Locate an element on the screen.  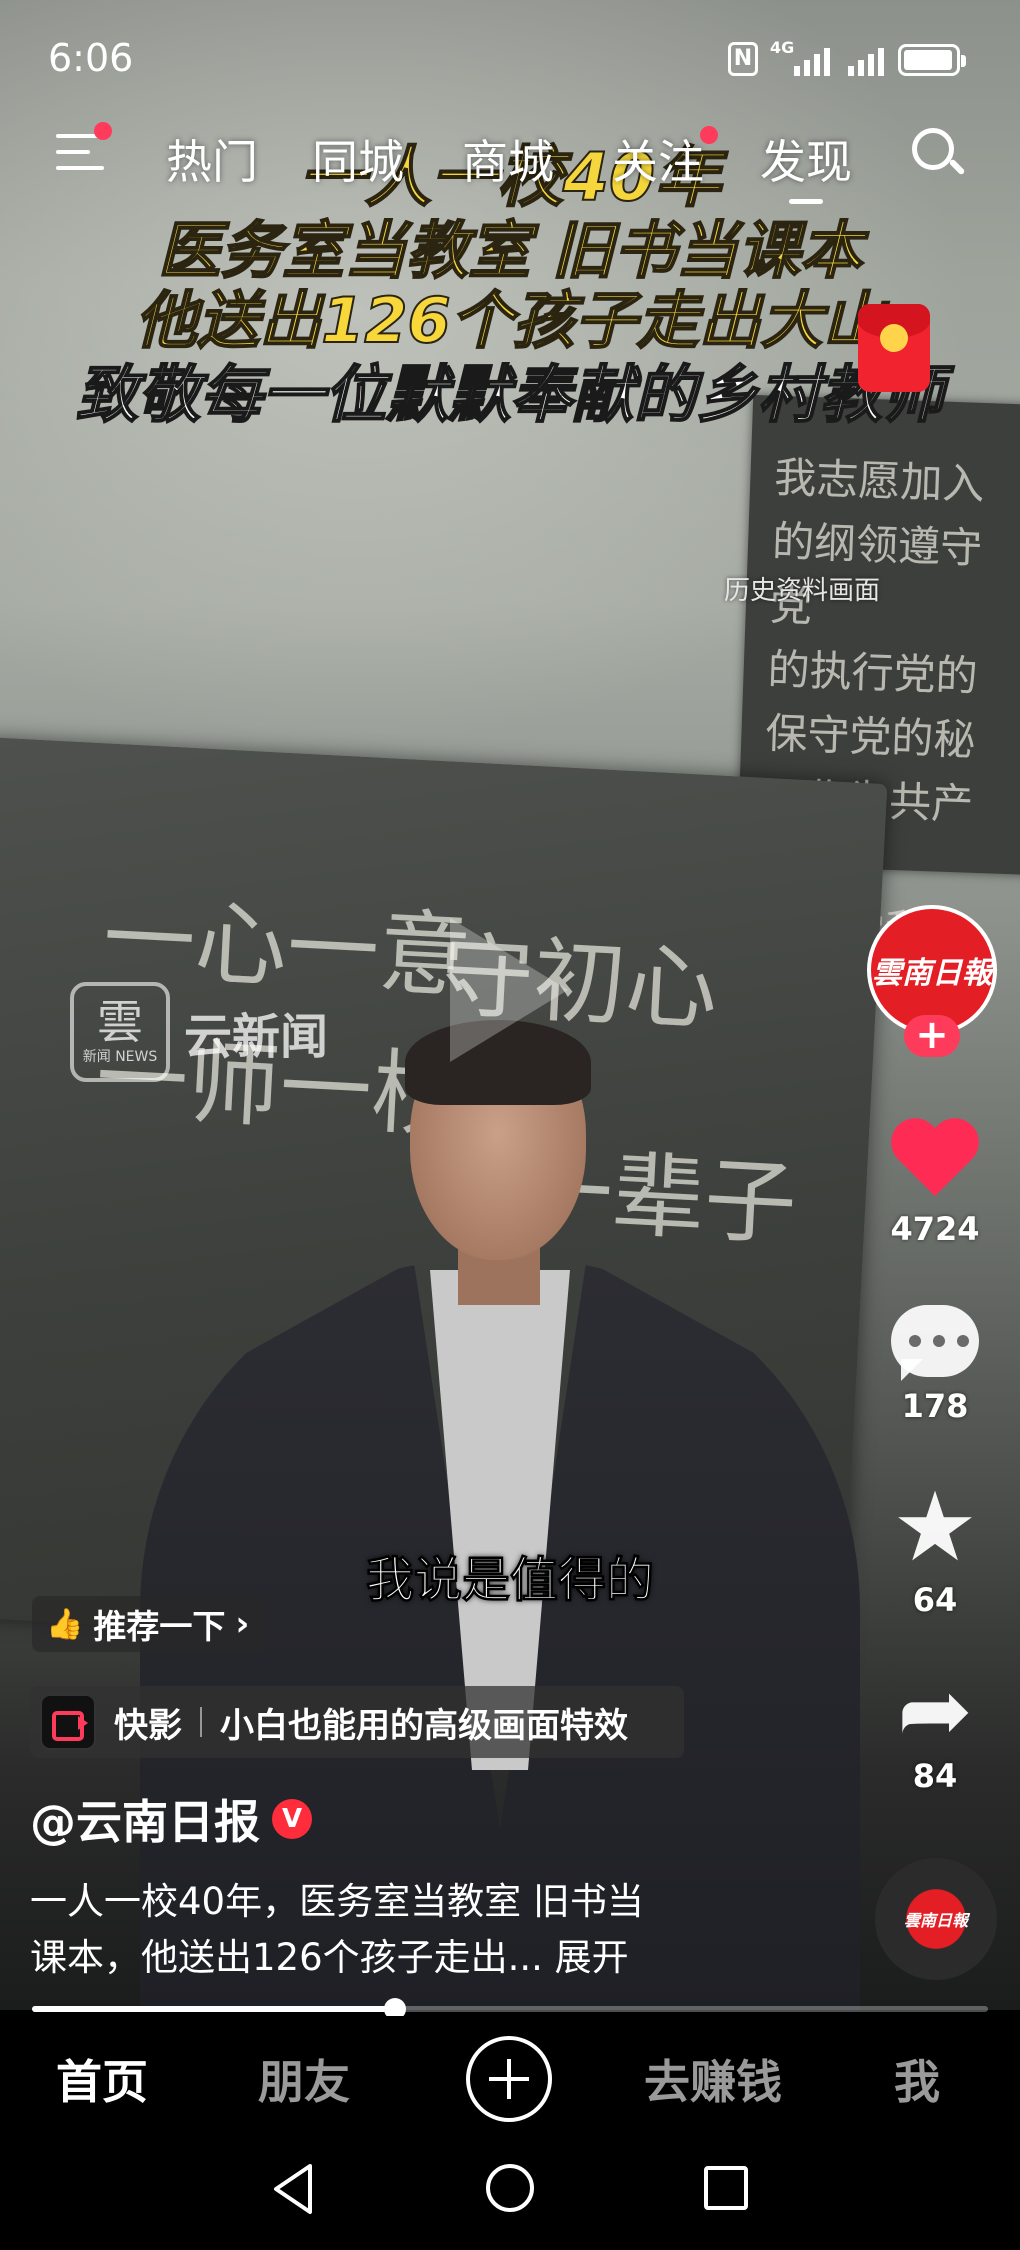
search-icon is located at coordinates (938, 154).